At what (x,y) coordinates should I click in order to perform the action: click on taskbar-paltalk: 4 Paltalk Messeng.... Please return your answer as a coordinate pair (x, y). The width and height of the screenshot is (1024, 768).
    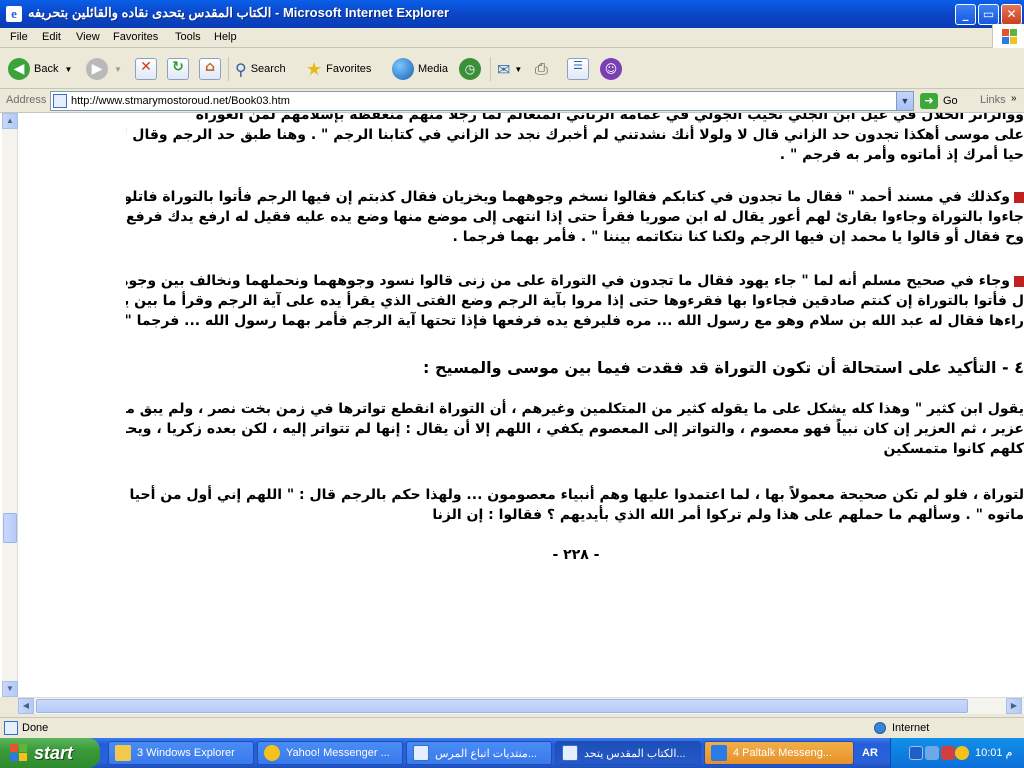
    Looking at the image, I should click on (779, 753).